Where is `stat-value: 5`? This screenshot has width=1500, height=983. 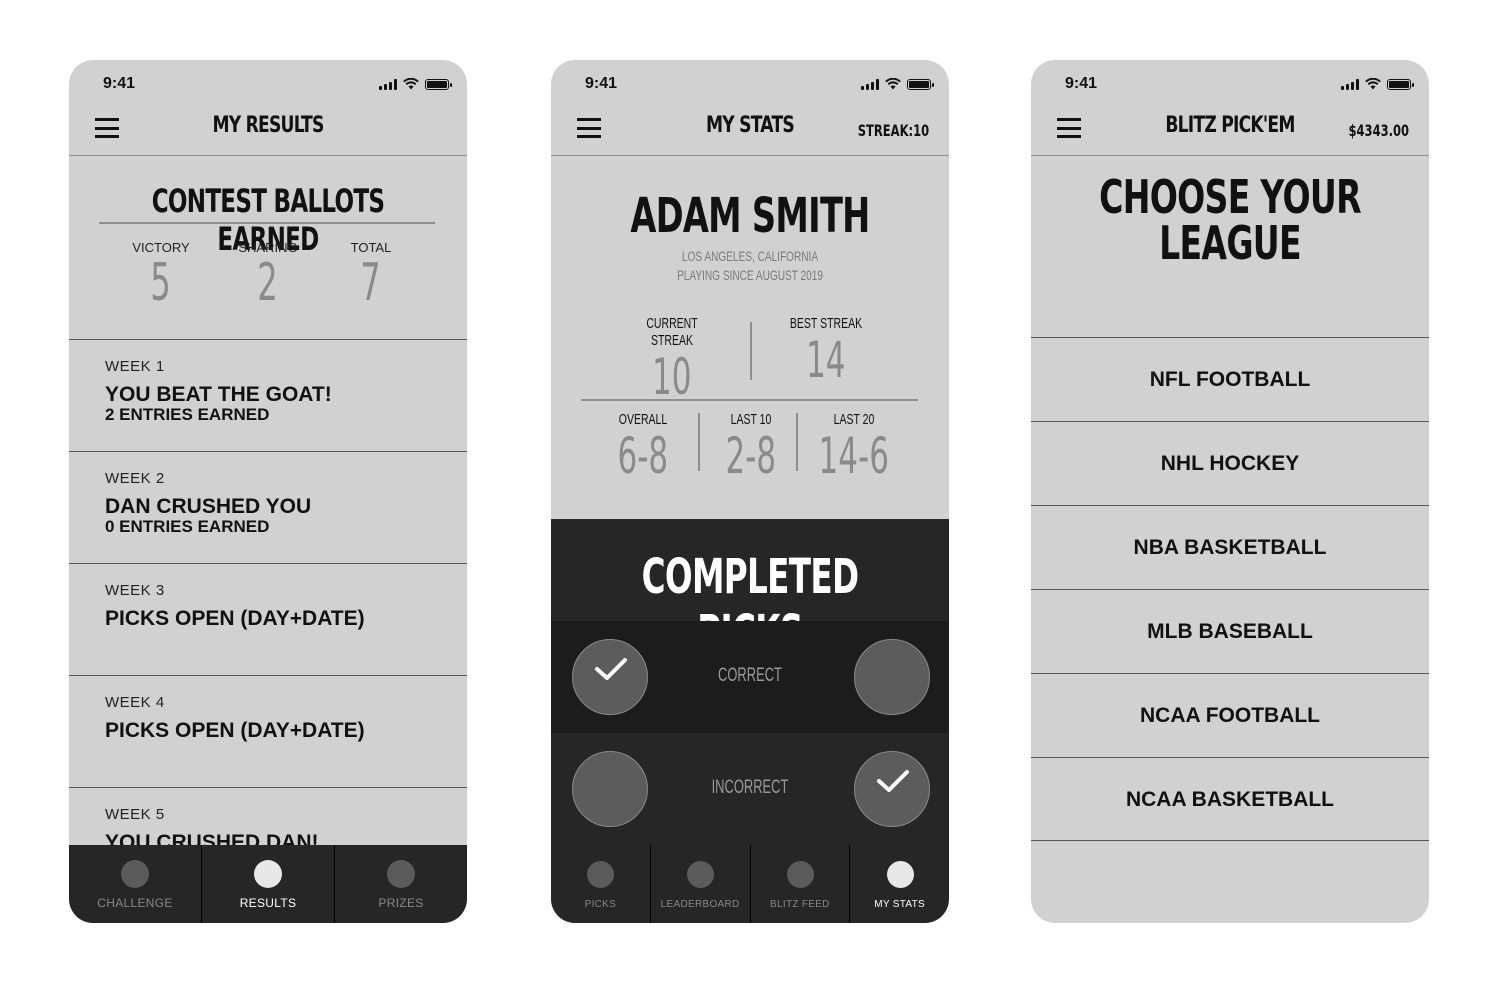 stat-value: 5 is located at coordinates (161, 283).